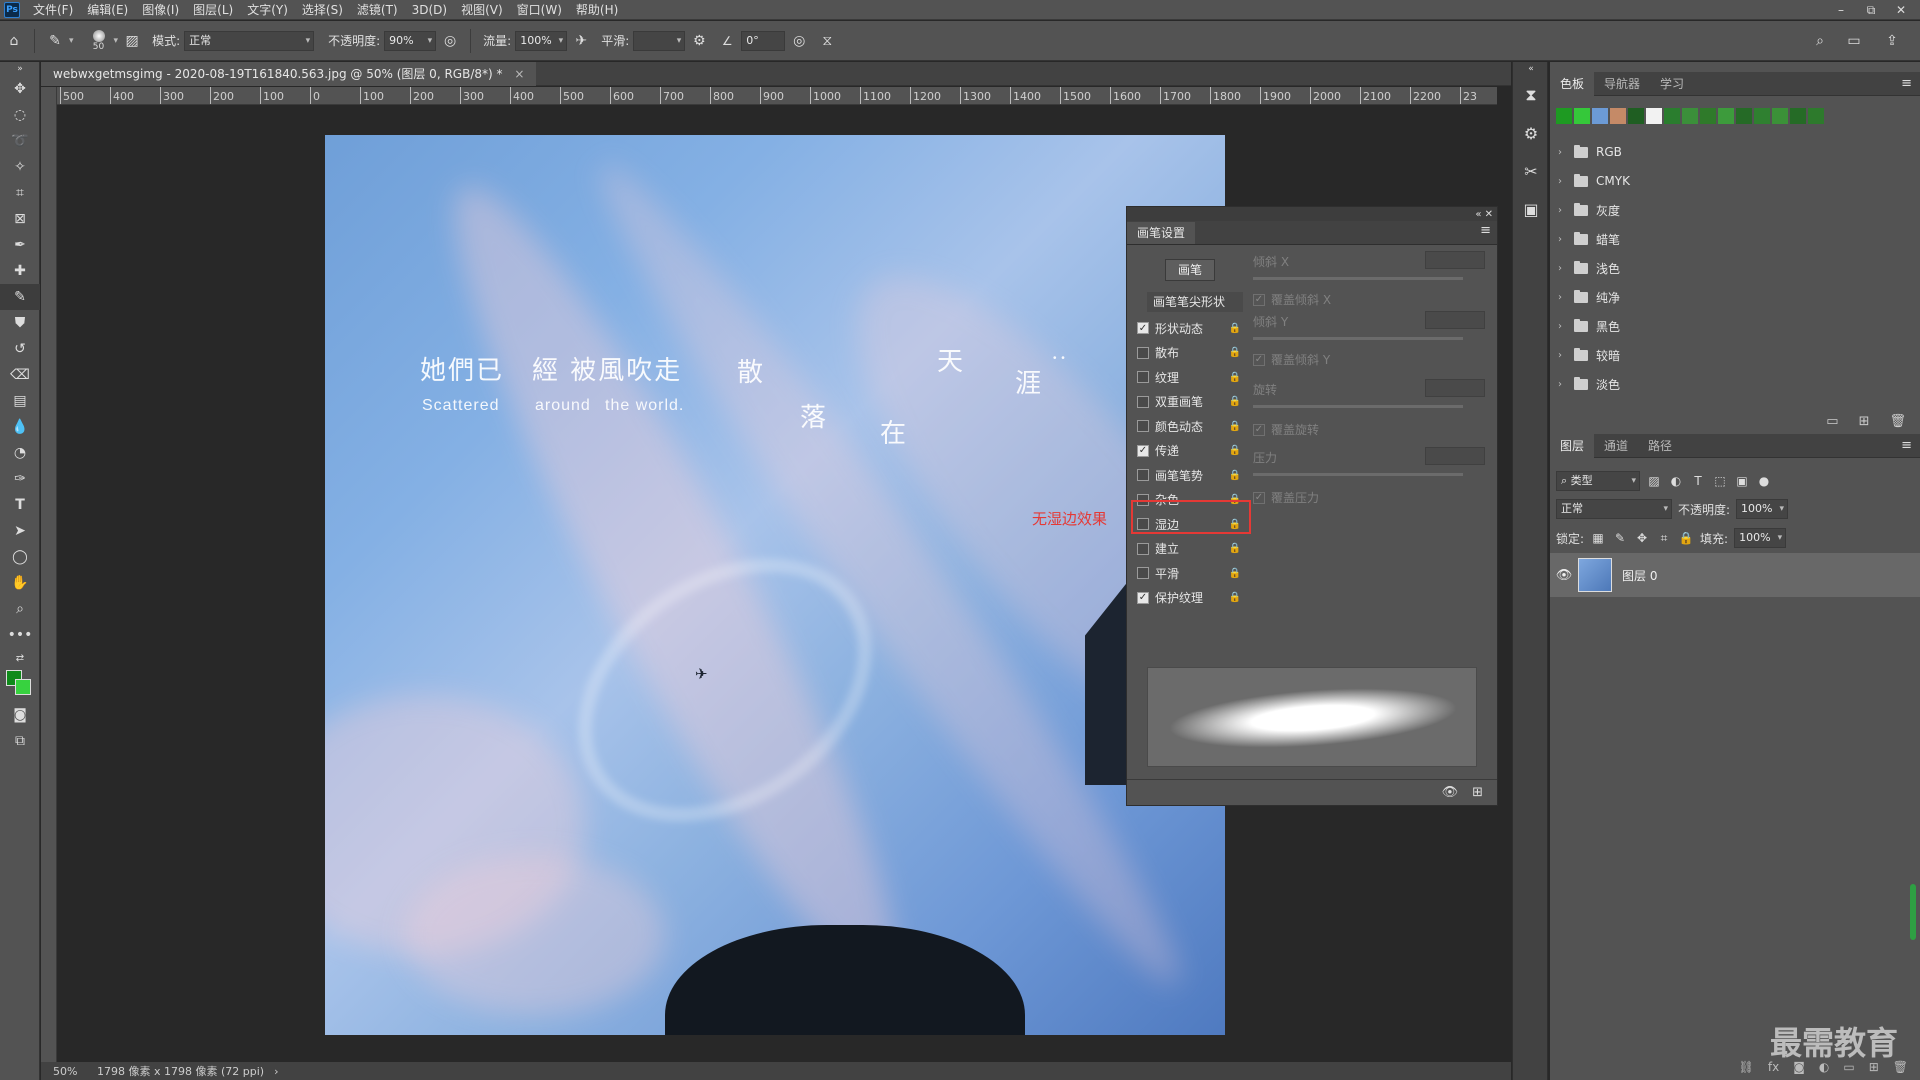  What do you see at coordinates (1190, 573) in the screenshot?
I see `brush-option-row: 平滑 🔒` at bounding box center [1190, 573].